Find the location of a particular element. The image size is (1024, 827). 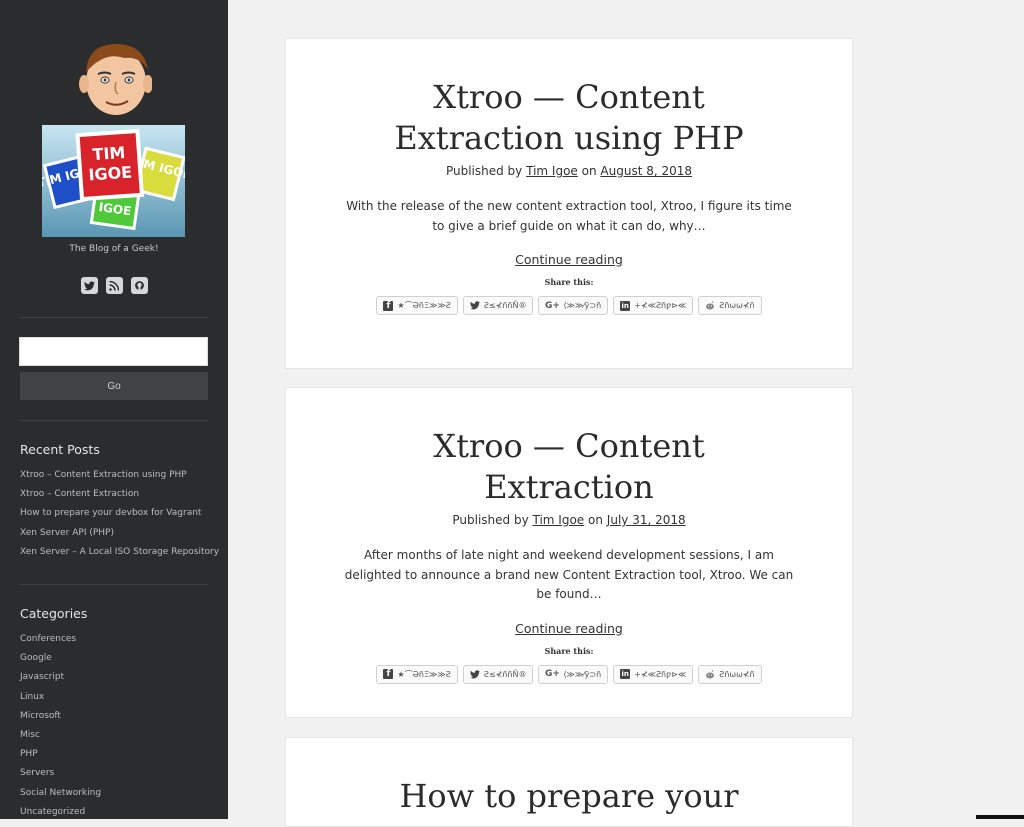

logo-main-text: TIM is located at coordinates (109, 153).